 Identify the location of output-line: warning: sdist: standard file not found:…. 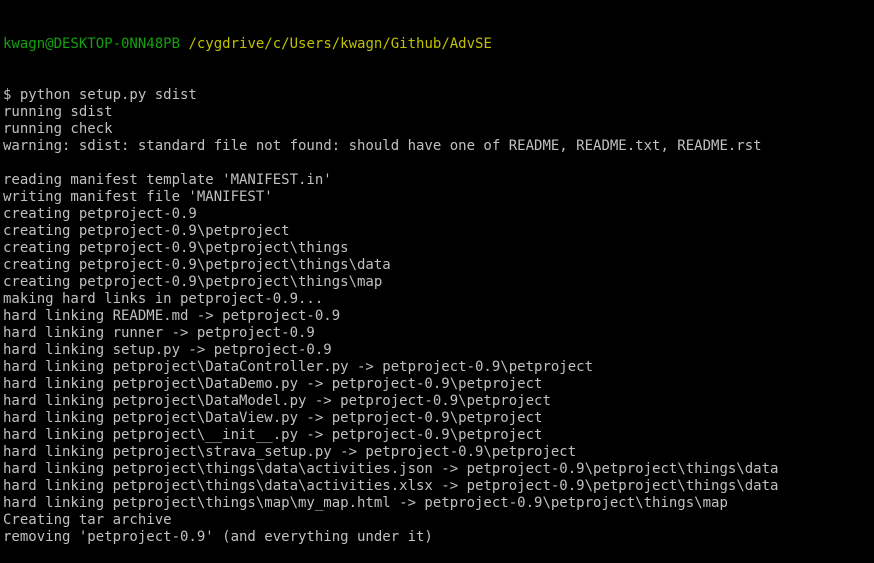
(382, 146).